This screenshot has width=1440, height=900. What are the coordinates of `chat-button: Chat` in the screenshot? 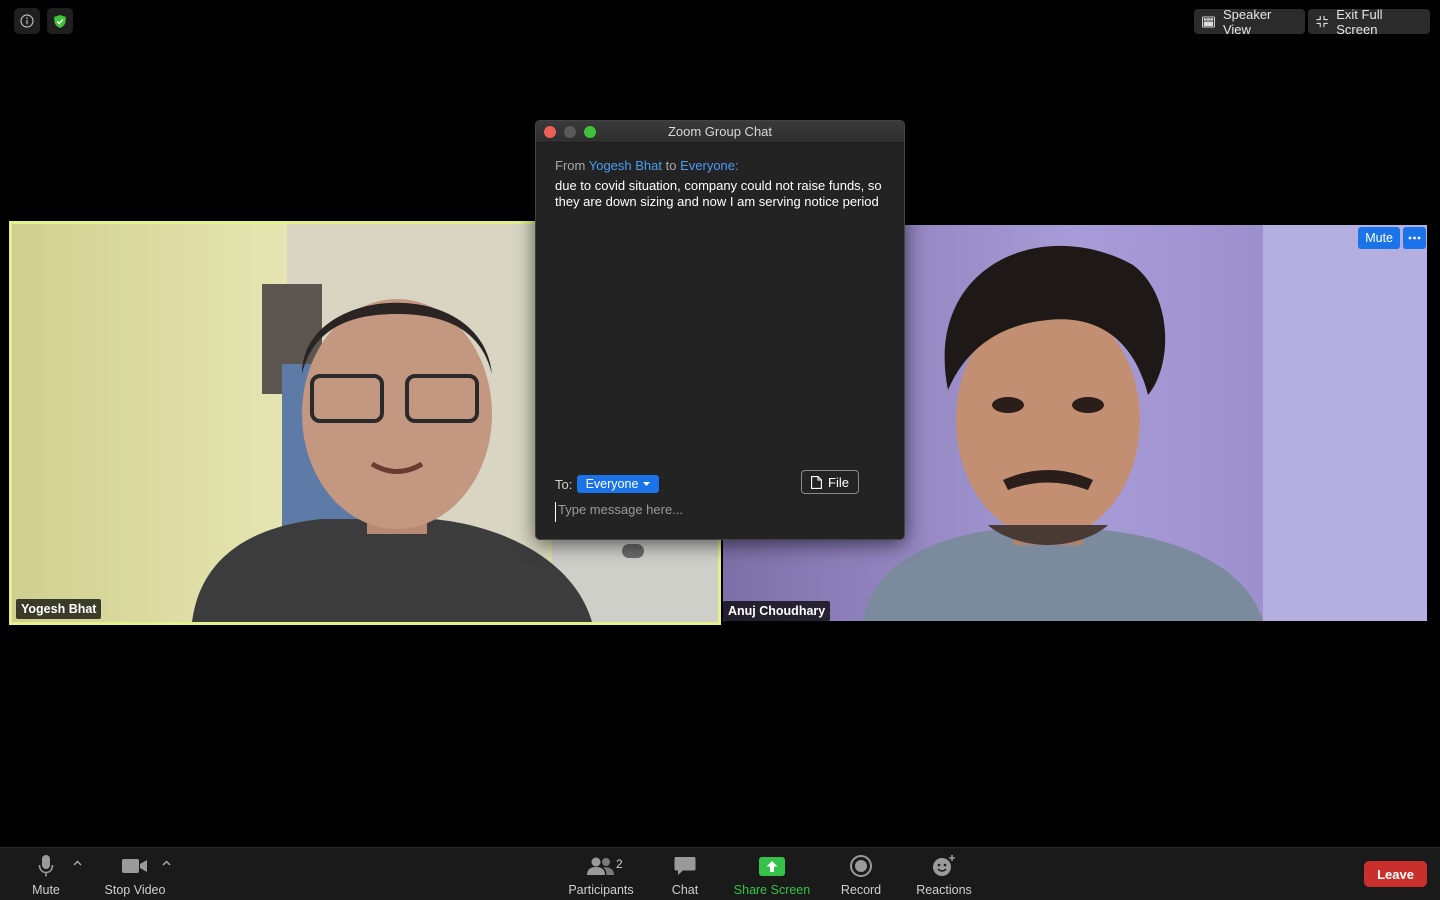 It's located at (685, 875).